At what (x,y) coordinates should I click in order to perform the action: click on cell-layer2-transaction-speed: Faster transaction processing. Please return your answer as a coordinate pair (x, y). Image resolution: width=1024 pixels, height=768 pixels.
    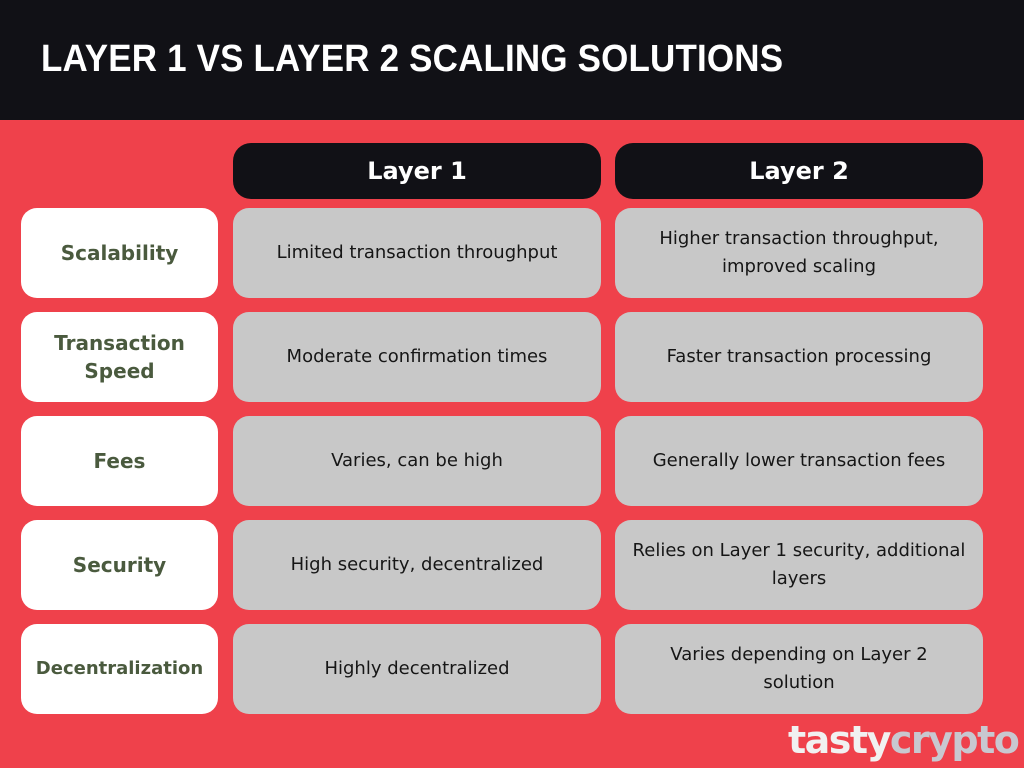
    Looking at the image, I should click on (799, 357).